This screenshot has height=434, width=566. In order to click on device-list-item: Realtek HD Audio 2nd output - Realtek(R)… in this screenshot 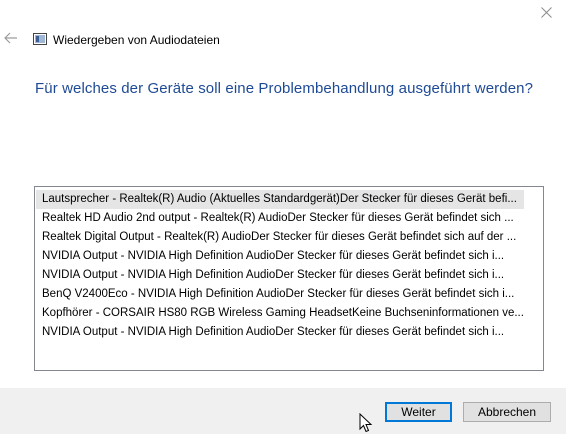, I will do `click(280, 218)`.